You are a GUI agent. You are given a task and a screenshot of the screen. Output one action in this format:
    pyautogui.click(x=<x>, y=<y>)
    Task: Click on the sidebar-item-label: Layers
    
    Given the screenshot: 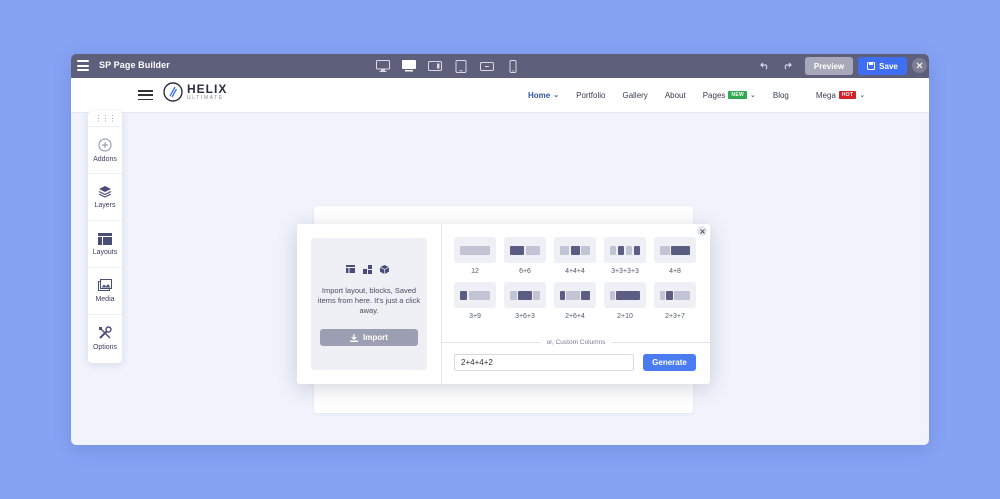 What is the action you would take?
    pyautogui.click(x=105, y=205)
    